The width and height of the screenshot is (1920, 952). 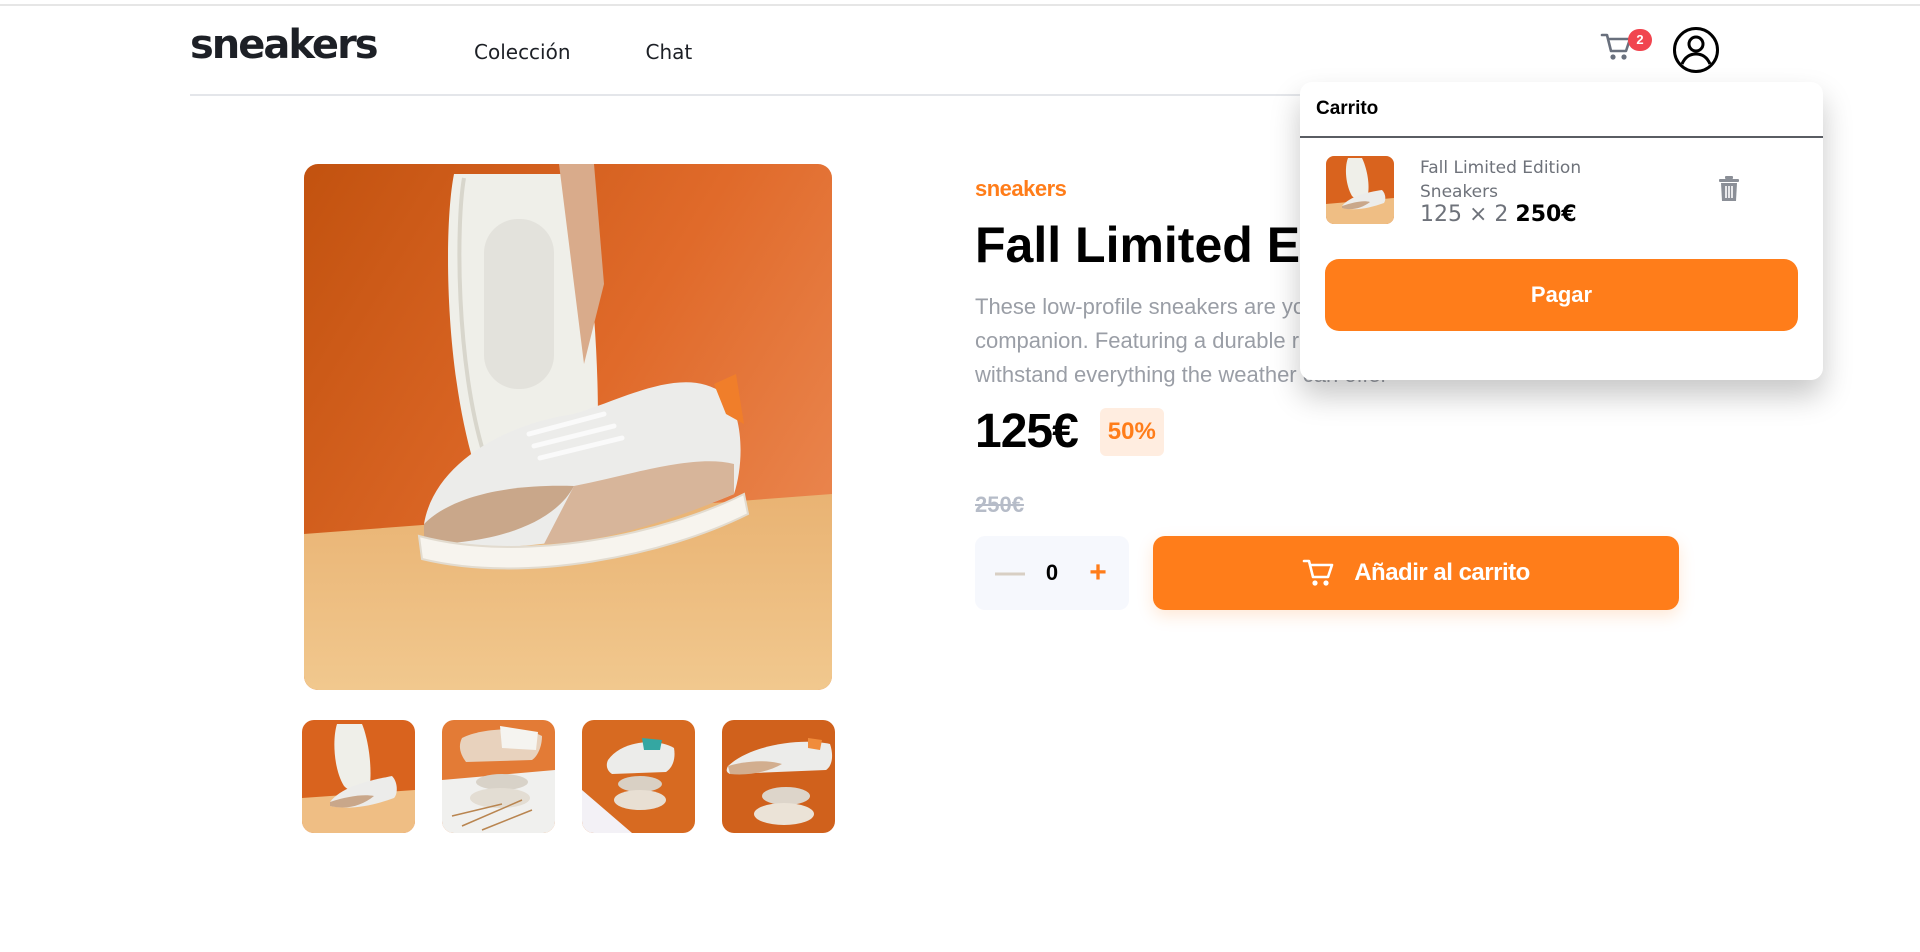 What do you see at coordinates (1561, 295) in the screenshot?
I see `checkout-button: Pagar` at bounding box center [1561, 295].